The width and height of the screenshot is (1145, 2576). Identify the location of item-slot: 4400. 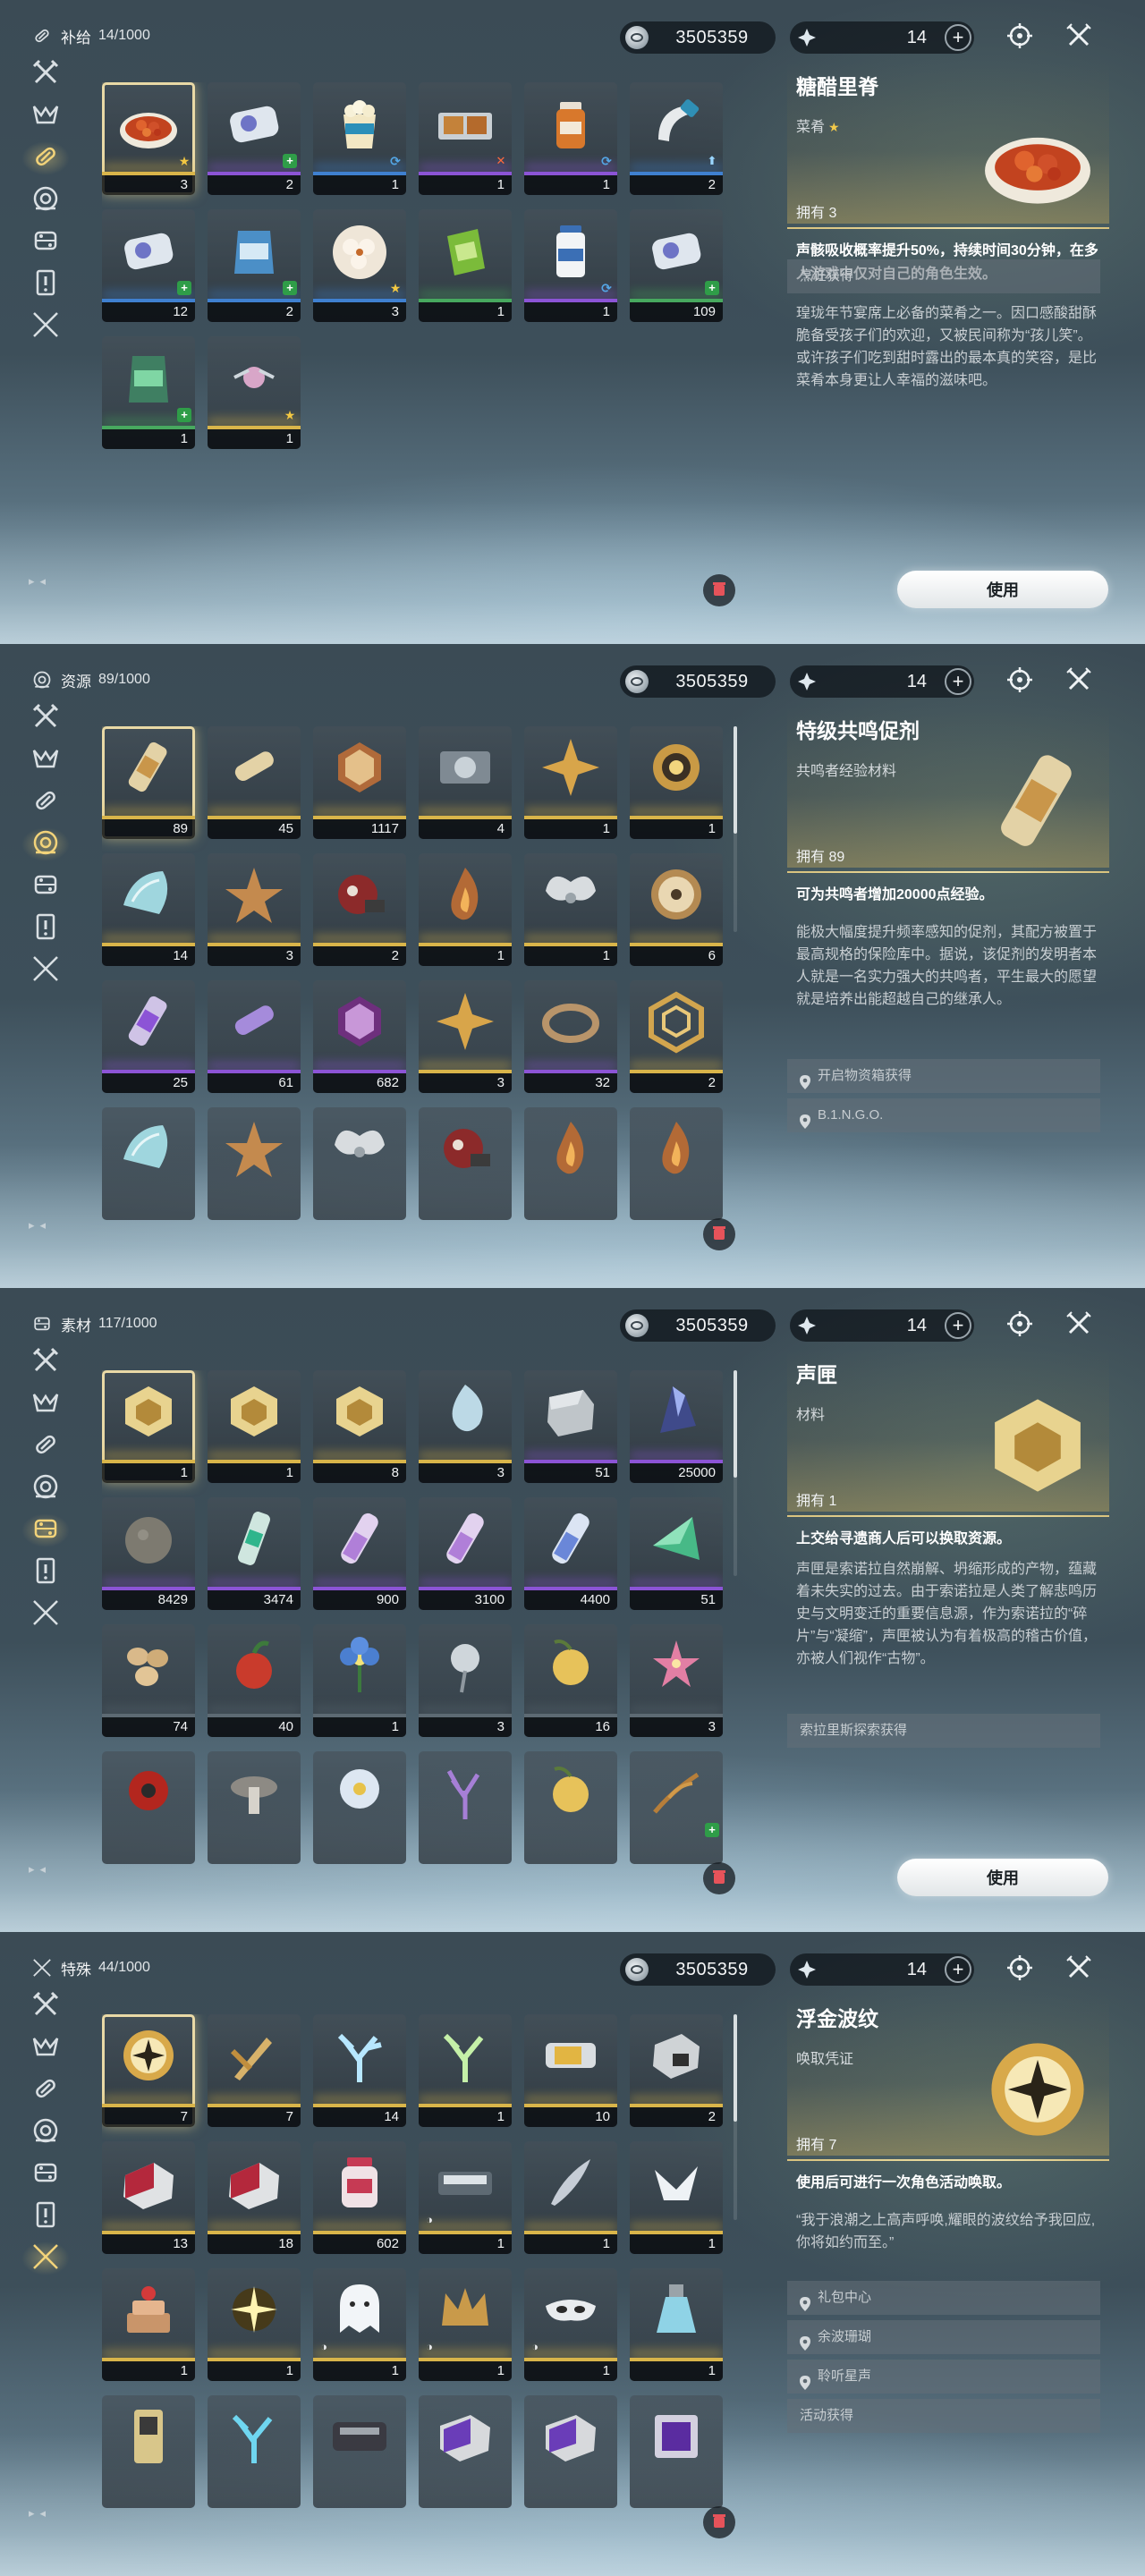
(570, 1553).